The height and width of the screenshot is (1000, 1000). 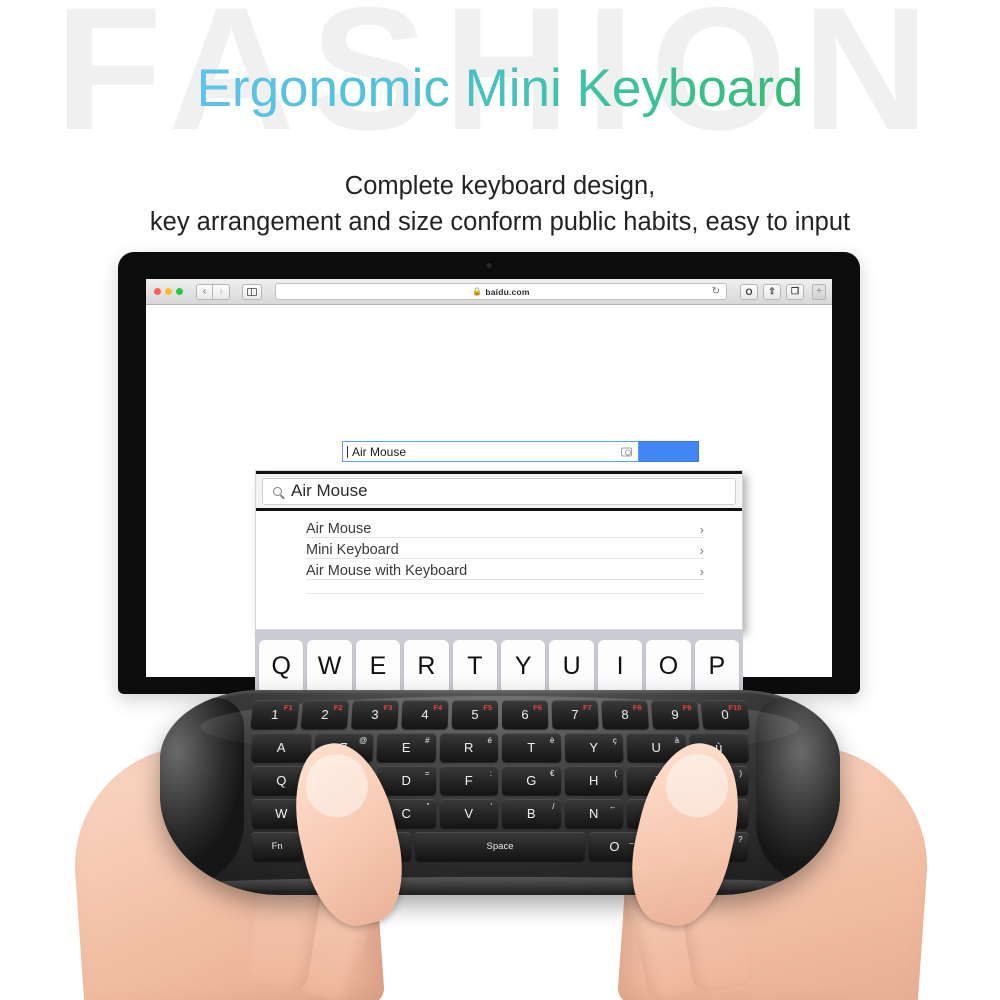 What do you see at coordinates (338, 708) in the screenshot?
I see `key-fn-label: F2` at bounding box center [338, 708].